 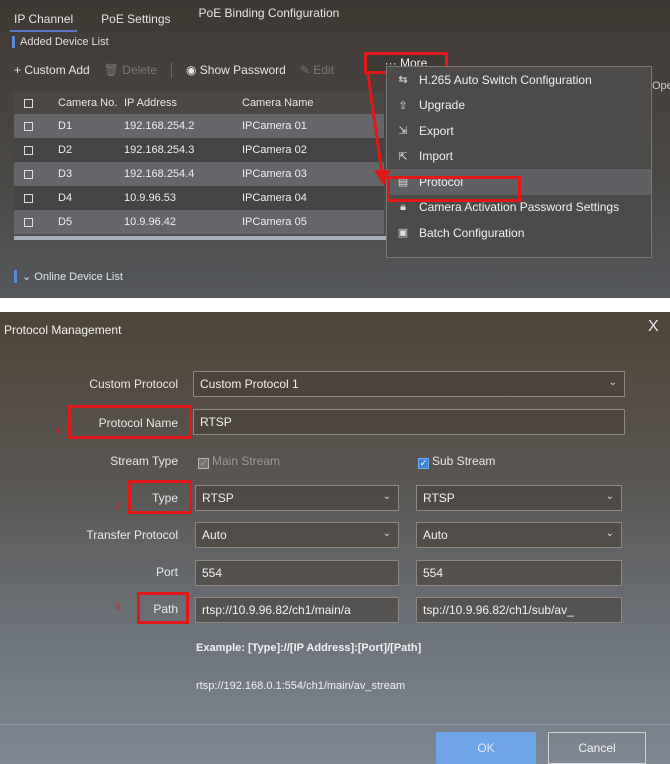 I want to click on tab-poe-binding-configuration: PoE Binding Configuration, so click(x=269, y=17).